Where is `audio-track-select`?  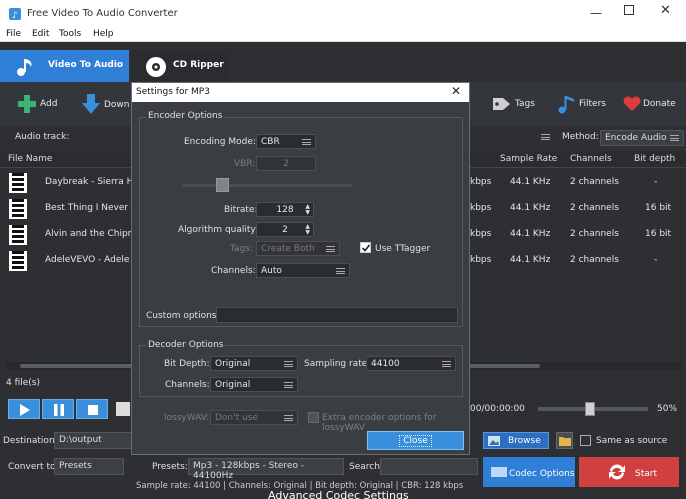 audio-track-select is located at coordinates (512, 138).